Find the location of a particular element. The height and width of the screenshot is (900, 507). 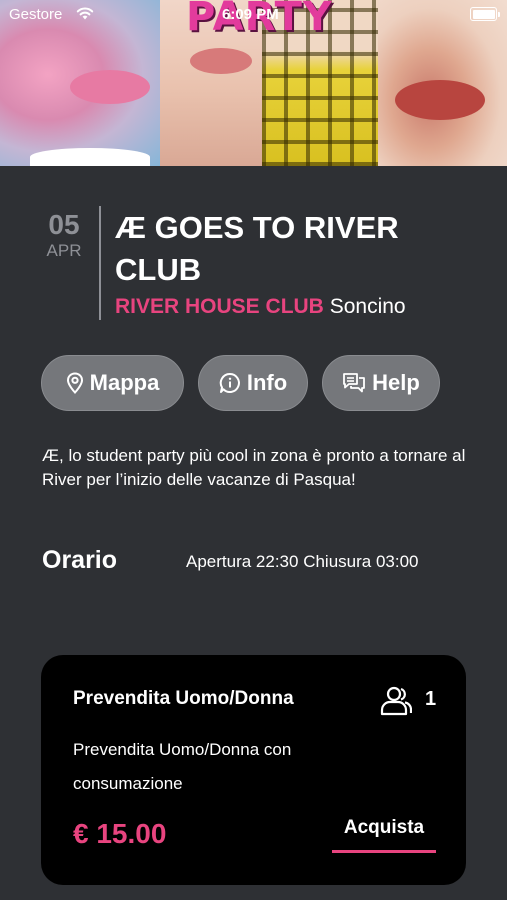

info-bubble-icon is located at coordinates (229, 382).